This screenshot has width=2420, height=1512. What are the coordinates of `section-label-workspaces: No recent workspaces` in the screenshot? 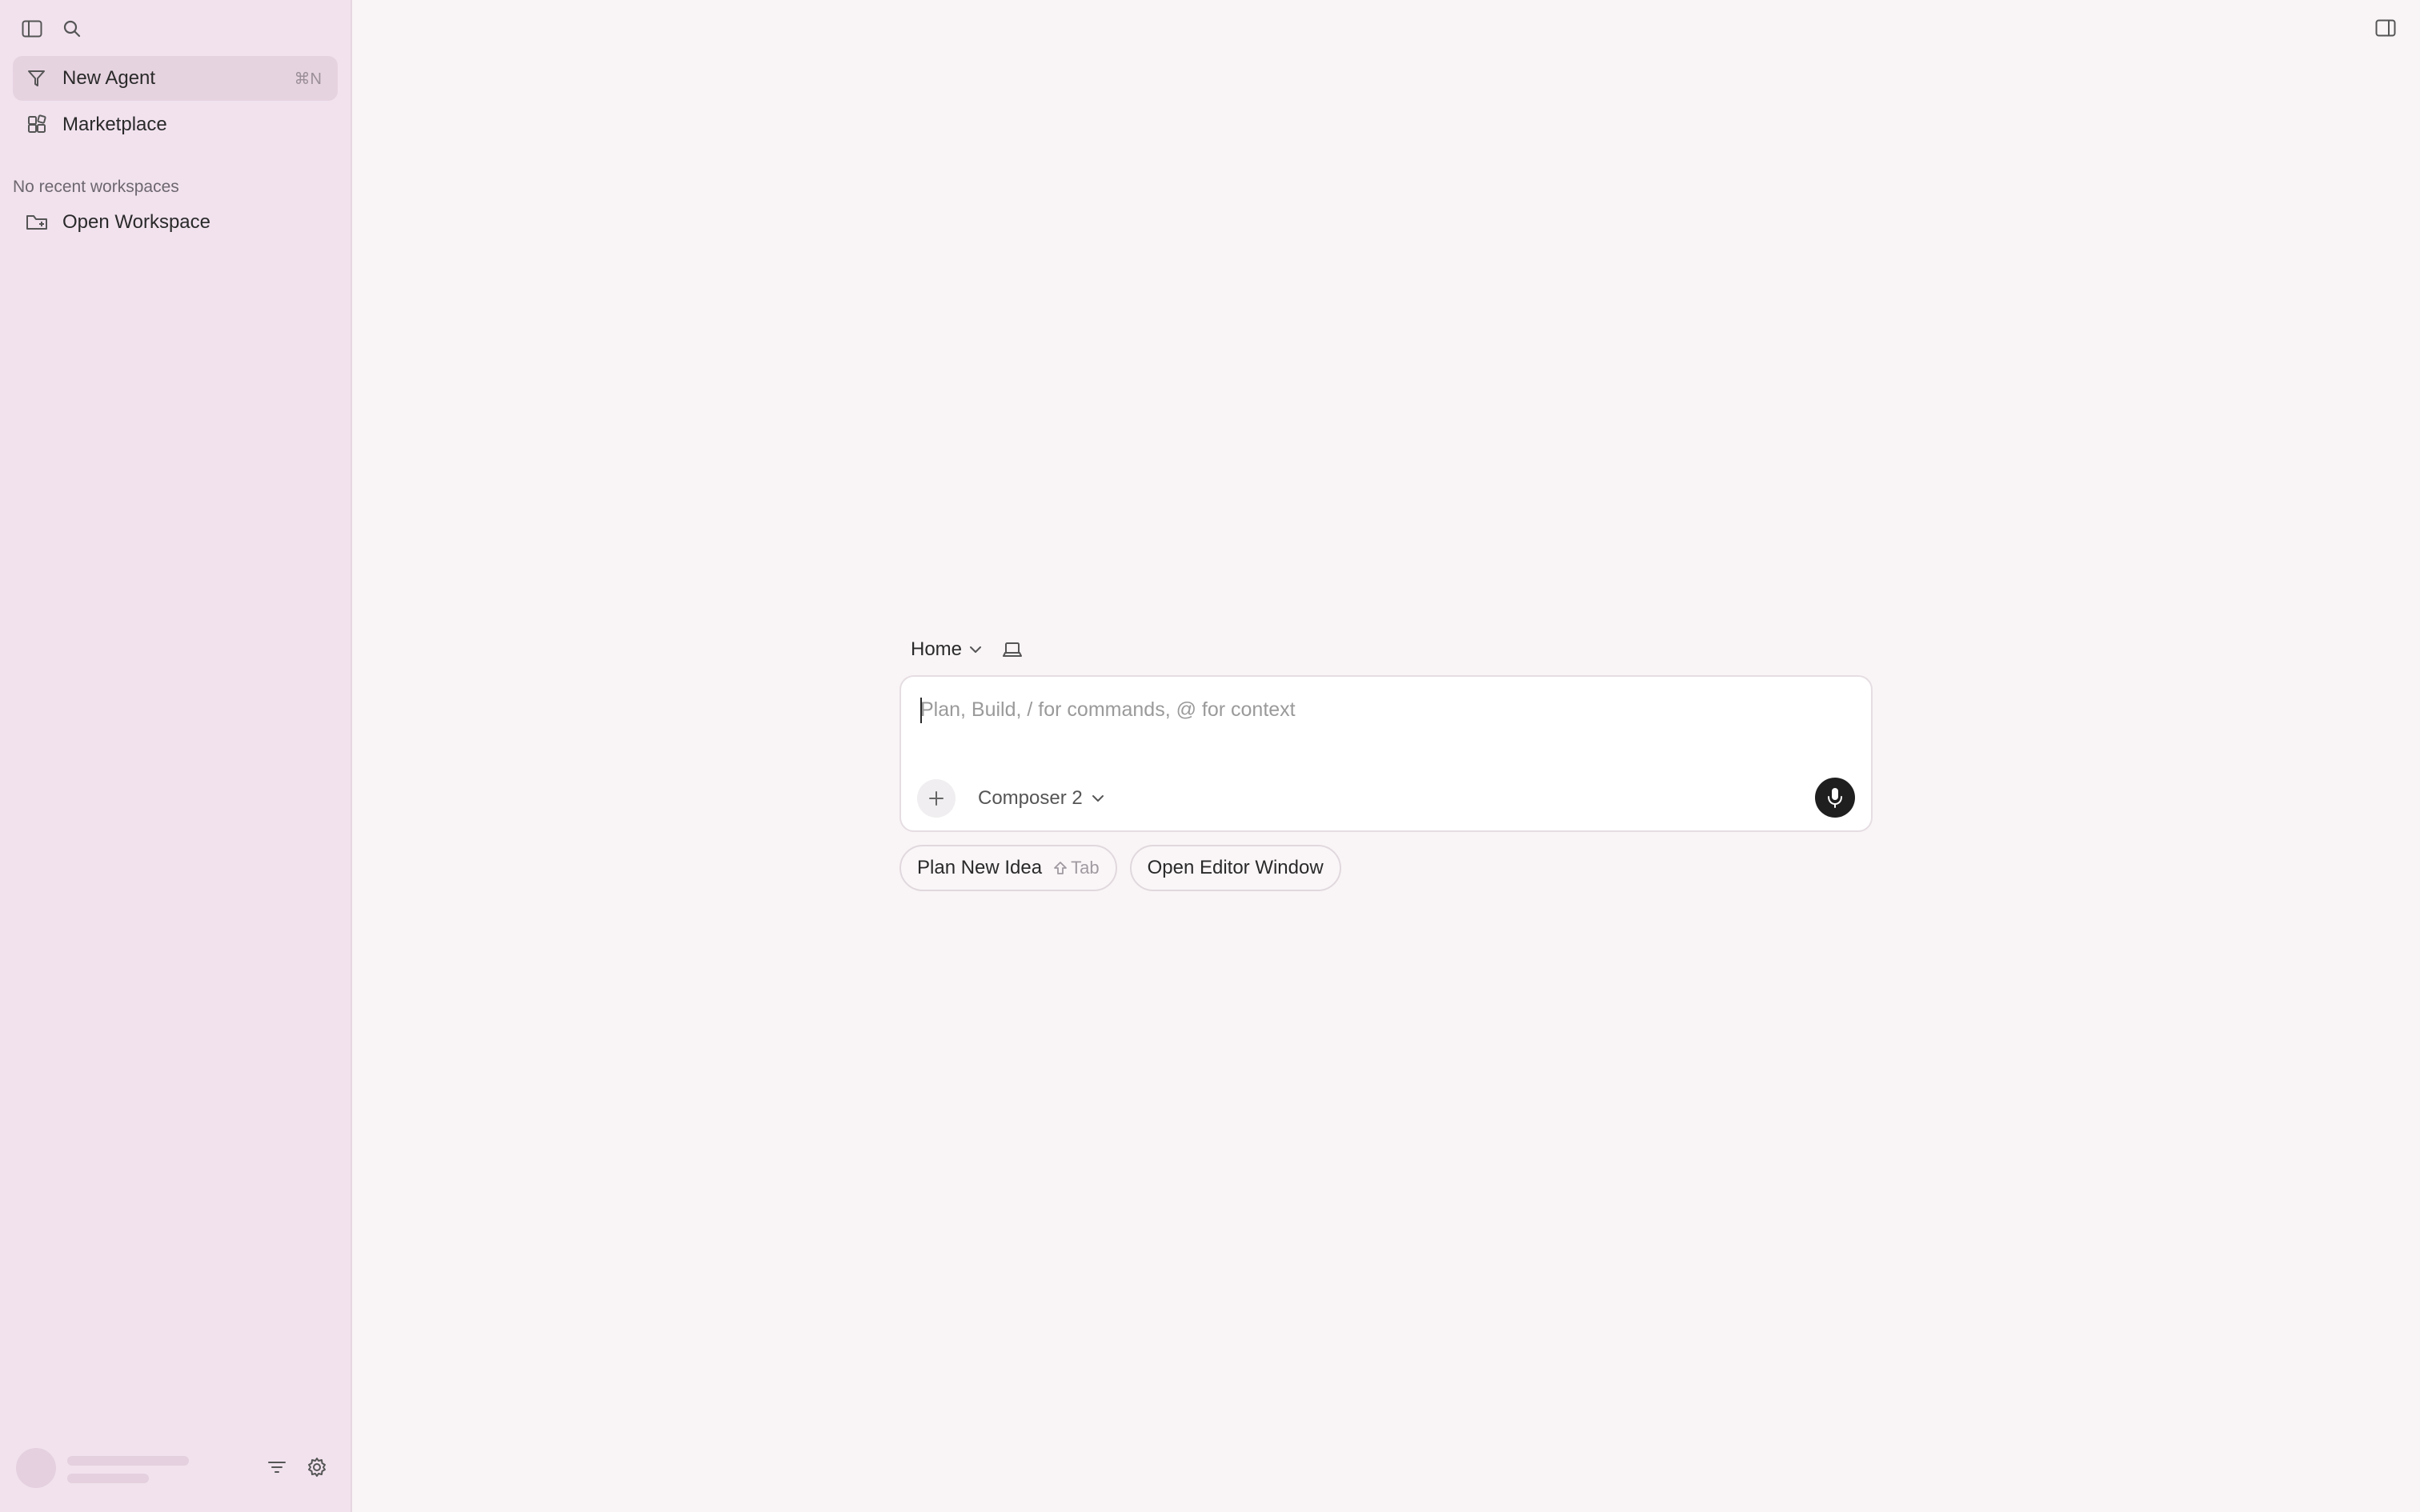 It's located at (96, 187).